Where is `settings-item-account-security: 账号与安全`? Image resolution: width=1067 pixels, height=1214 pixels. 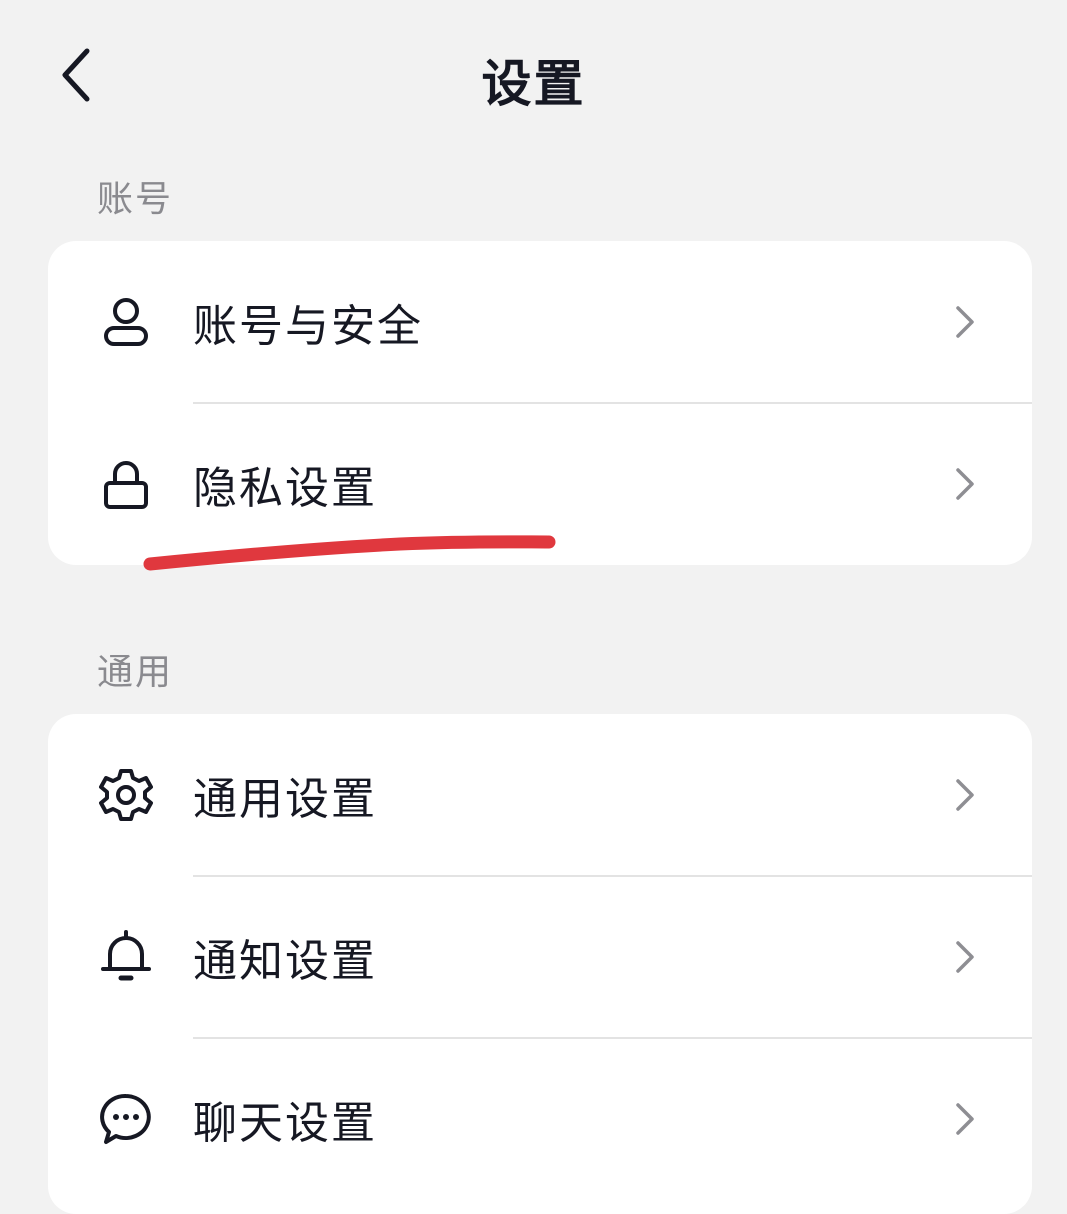 settings-item-account-security: 账号与安全 is located at coordinates (540, 322).